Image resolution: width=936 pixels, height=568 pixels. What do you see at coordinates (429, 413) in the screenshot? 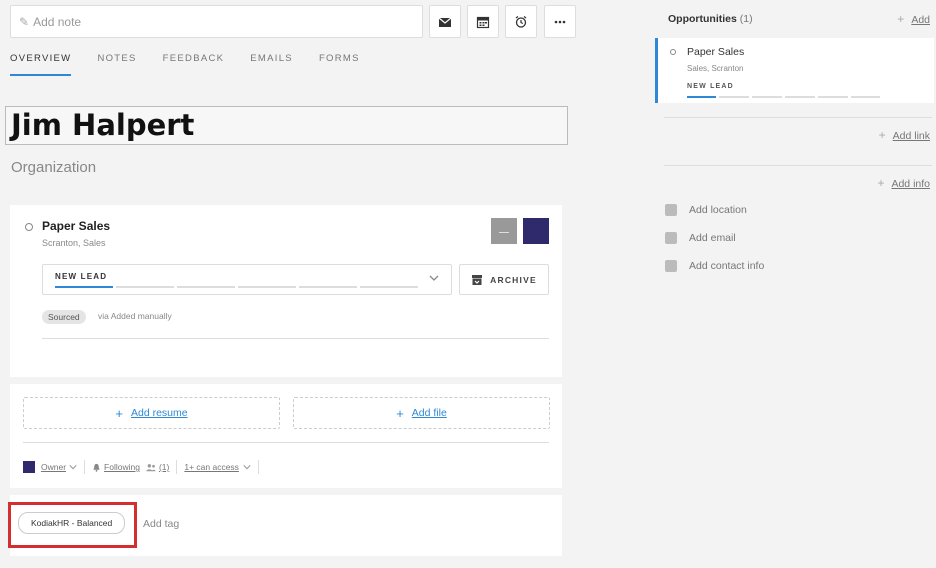
I see `add-file-link: Add file` at bounding box center [429, 413].